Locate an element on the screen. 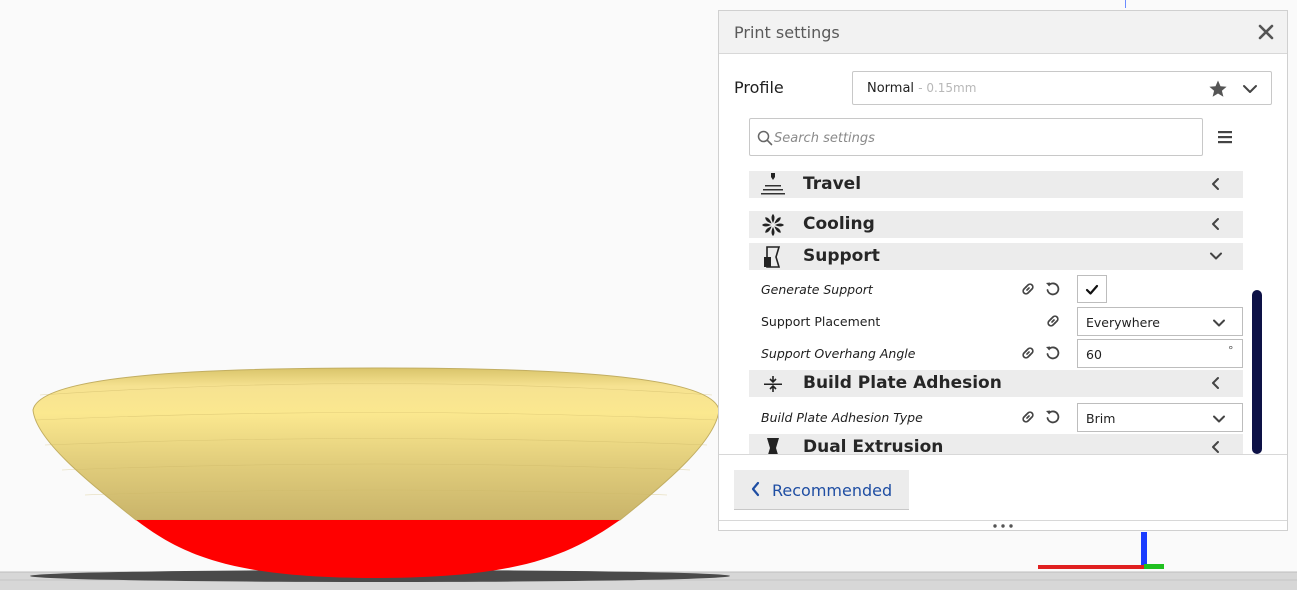  category-dual-extrusion: Dual Extrusion is located at coordinates (996, 444).